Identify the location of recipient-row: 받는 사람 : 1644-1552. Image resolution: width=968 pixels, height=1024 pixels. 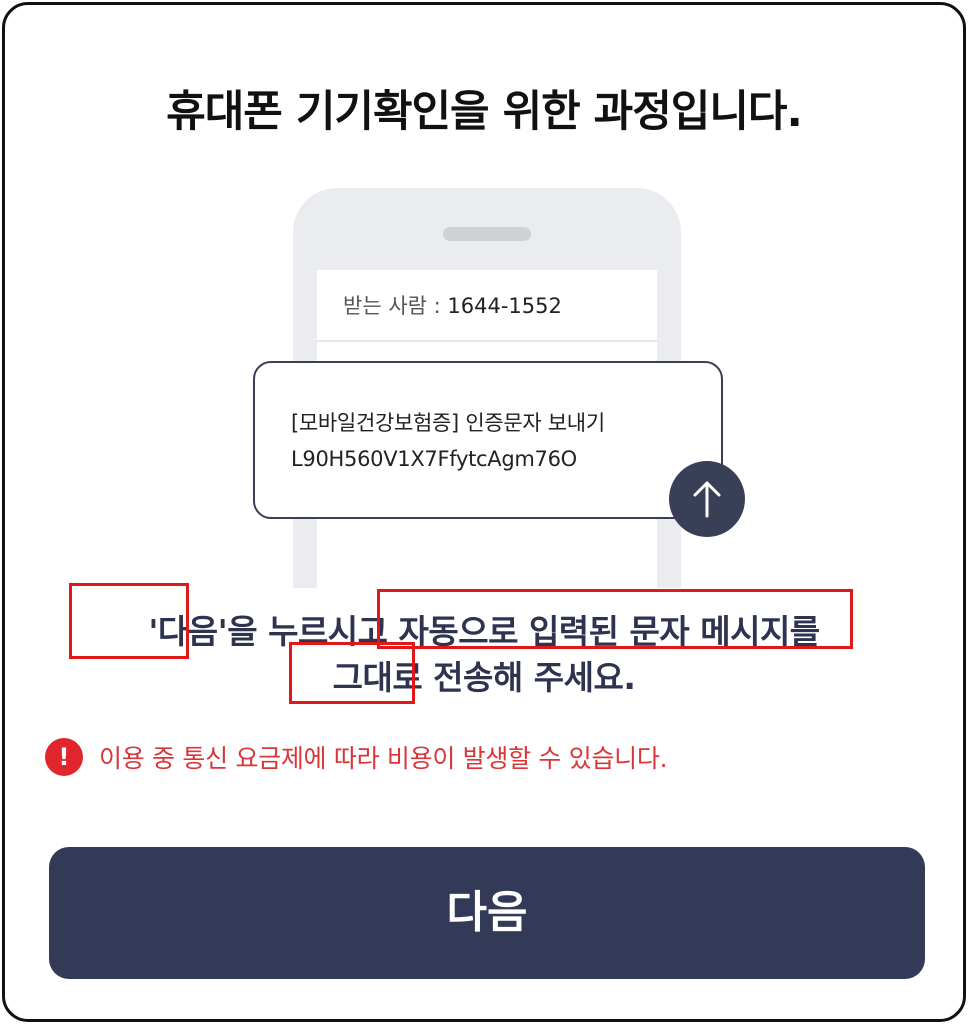
(487, 306).